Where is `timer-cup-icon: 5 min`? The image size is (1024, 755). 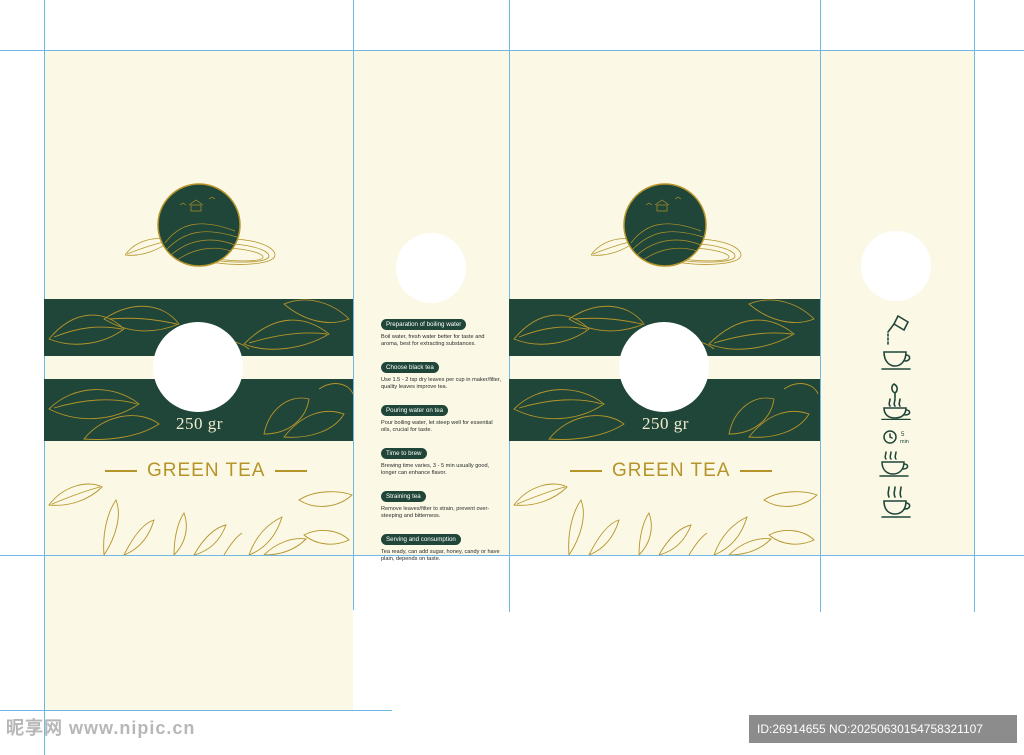 timer-cup-icon: 5 min is located at coordinates (894, 453).